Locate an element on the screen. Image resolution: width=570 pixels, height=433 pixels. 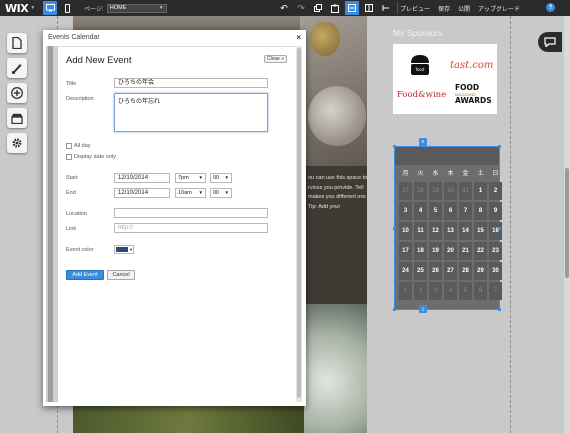
close-form-button: Close » is located at coordinates (275, 59).